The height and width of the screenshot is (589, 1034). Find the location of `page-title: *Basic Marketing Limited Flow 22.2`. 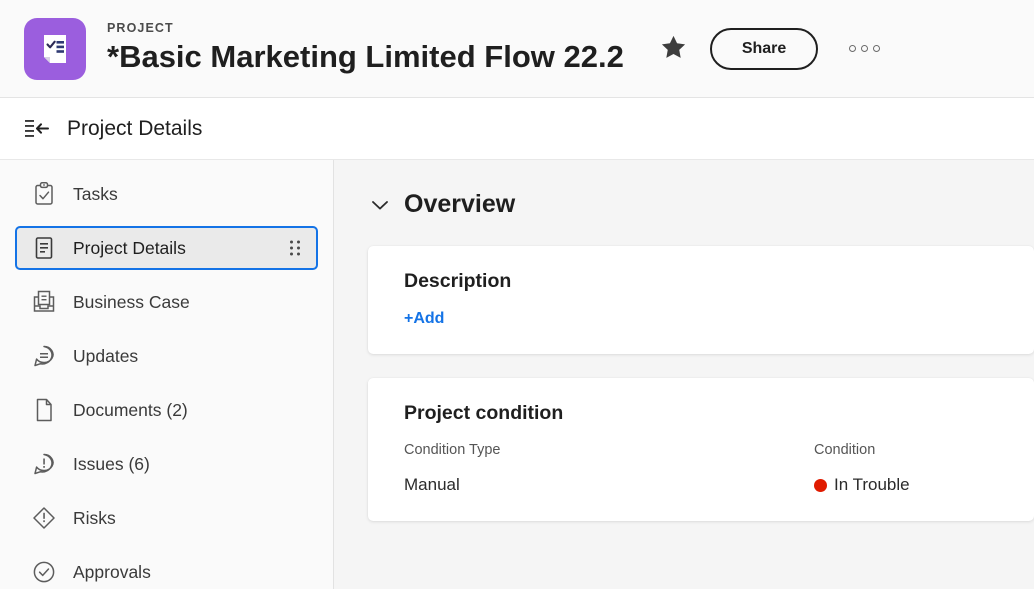

page-title: *Basic Marketing Limited Flow 22.2 is located at coordinates (365, 57).